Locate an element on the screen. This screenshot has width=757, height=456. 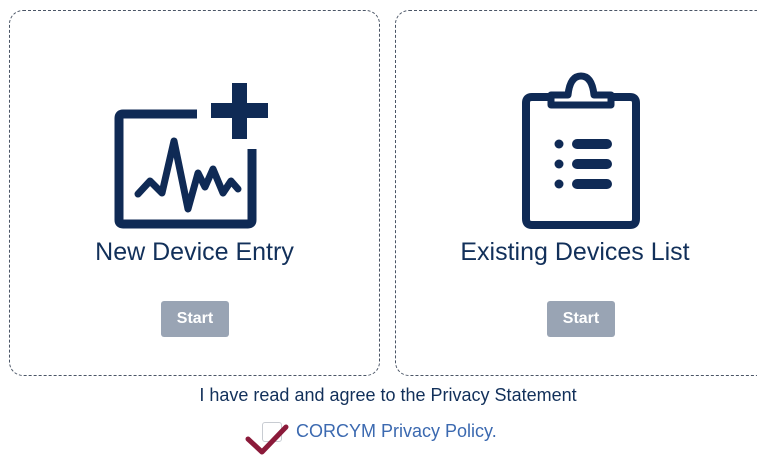
clipboard-list-icon is located at coordinates (581, 150).